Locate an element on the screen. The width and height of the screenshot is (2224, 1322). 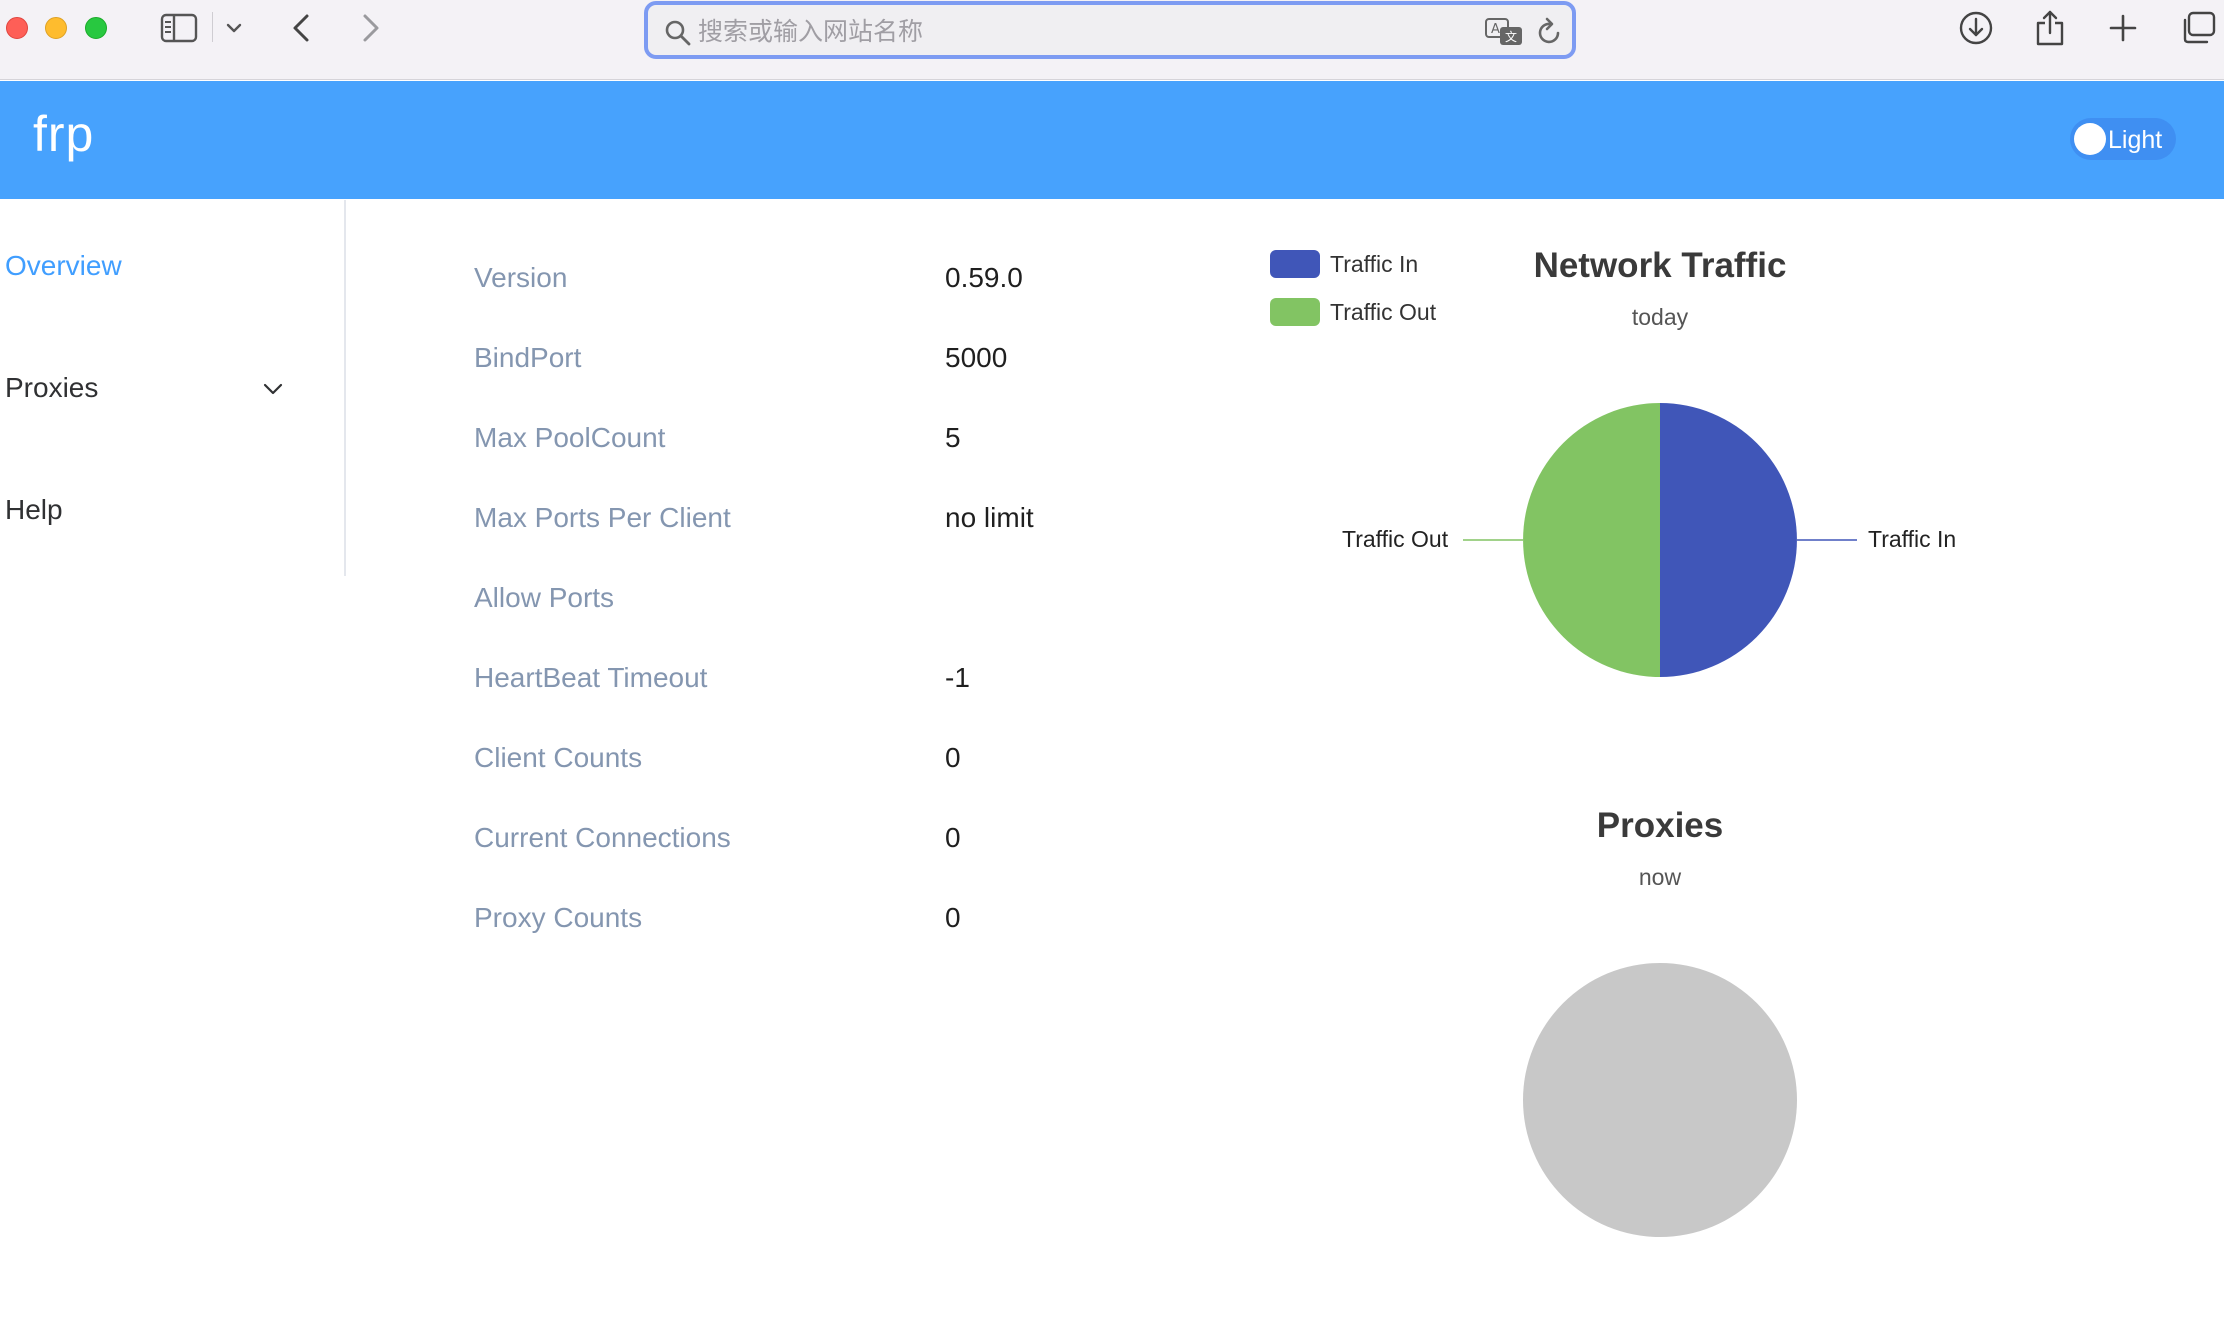
pie-empty-placeholder is located at coordinates (1660, 1100).